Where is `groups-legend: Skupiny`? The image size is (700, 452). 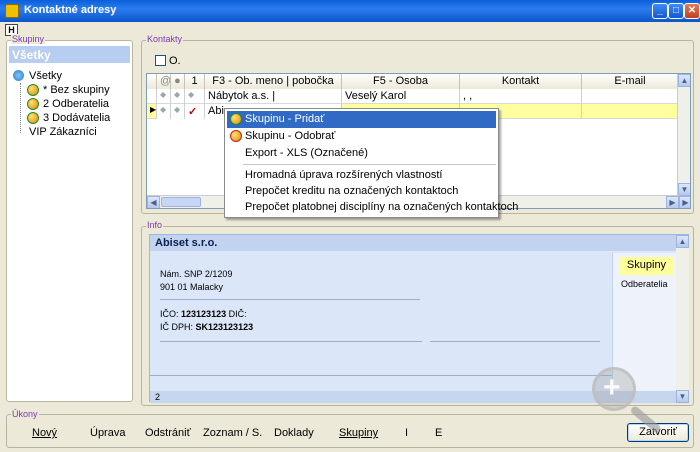
groups-legend: Skupiny is located at coordinates (28, 39).